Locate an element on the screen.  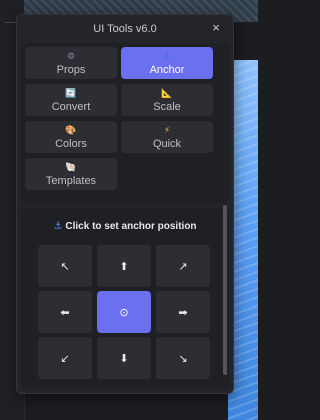
tab-convert: 🔄 Convert is located at coordinates (71, 100).